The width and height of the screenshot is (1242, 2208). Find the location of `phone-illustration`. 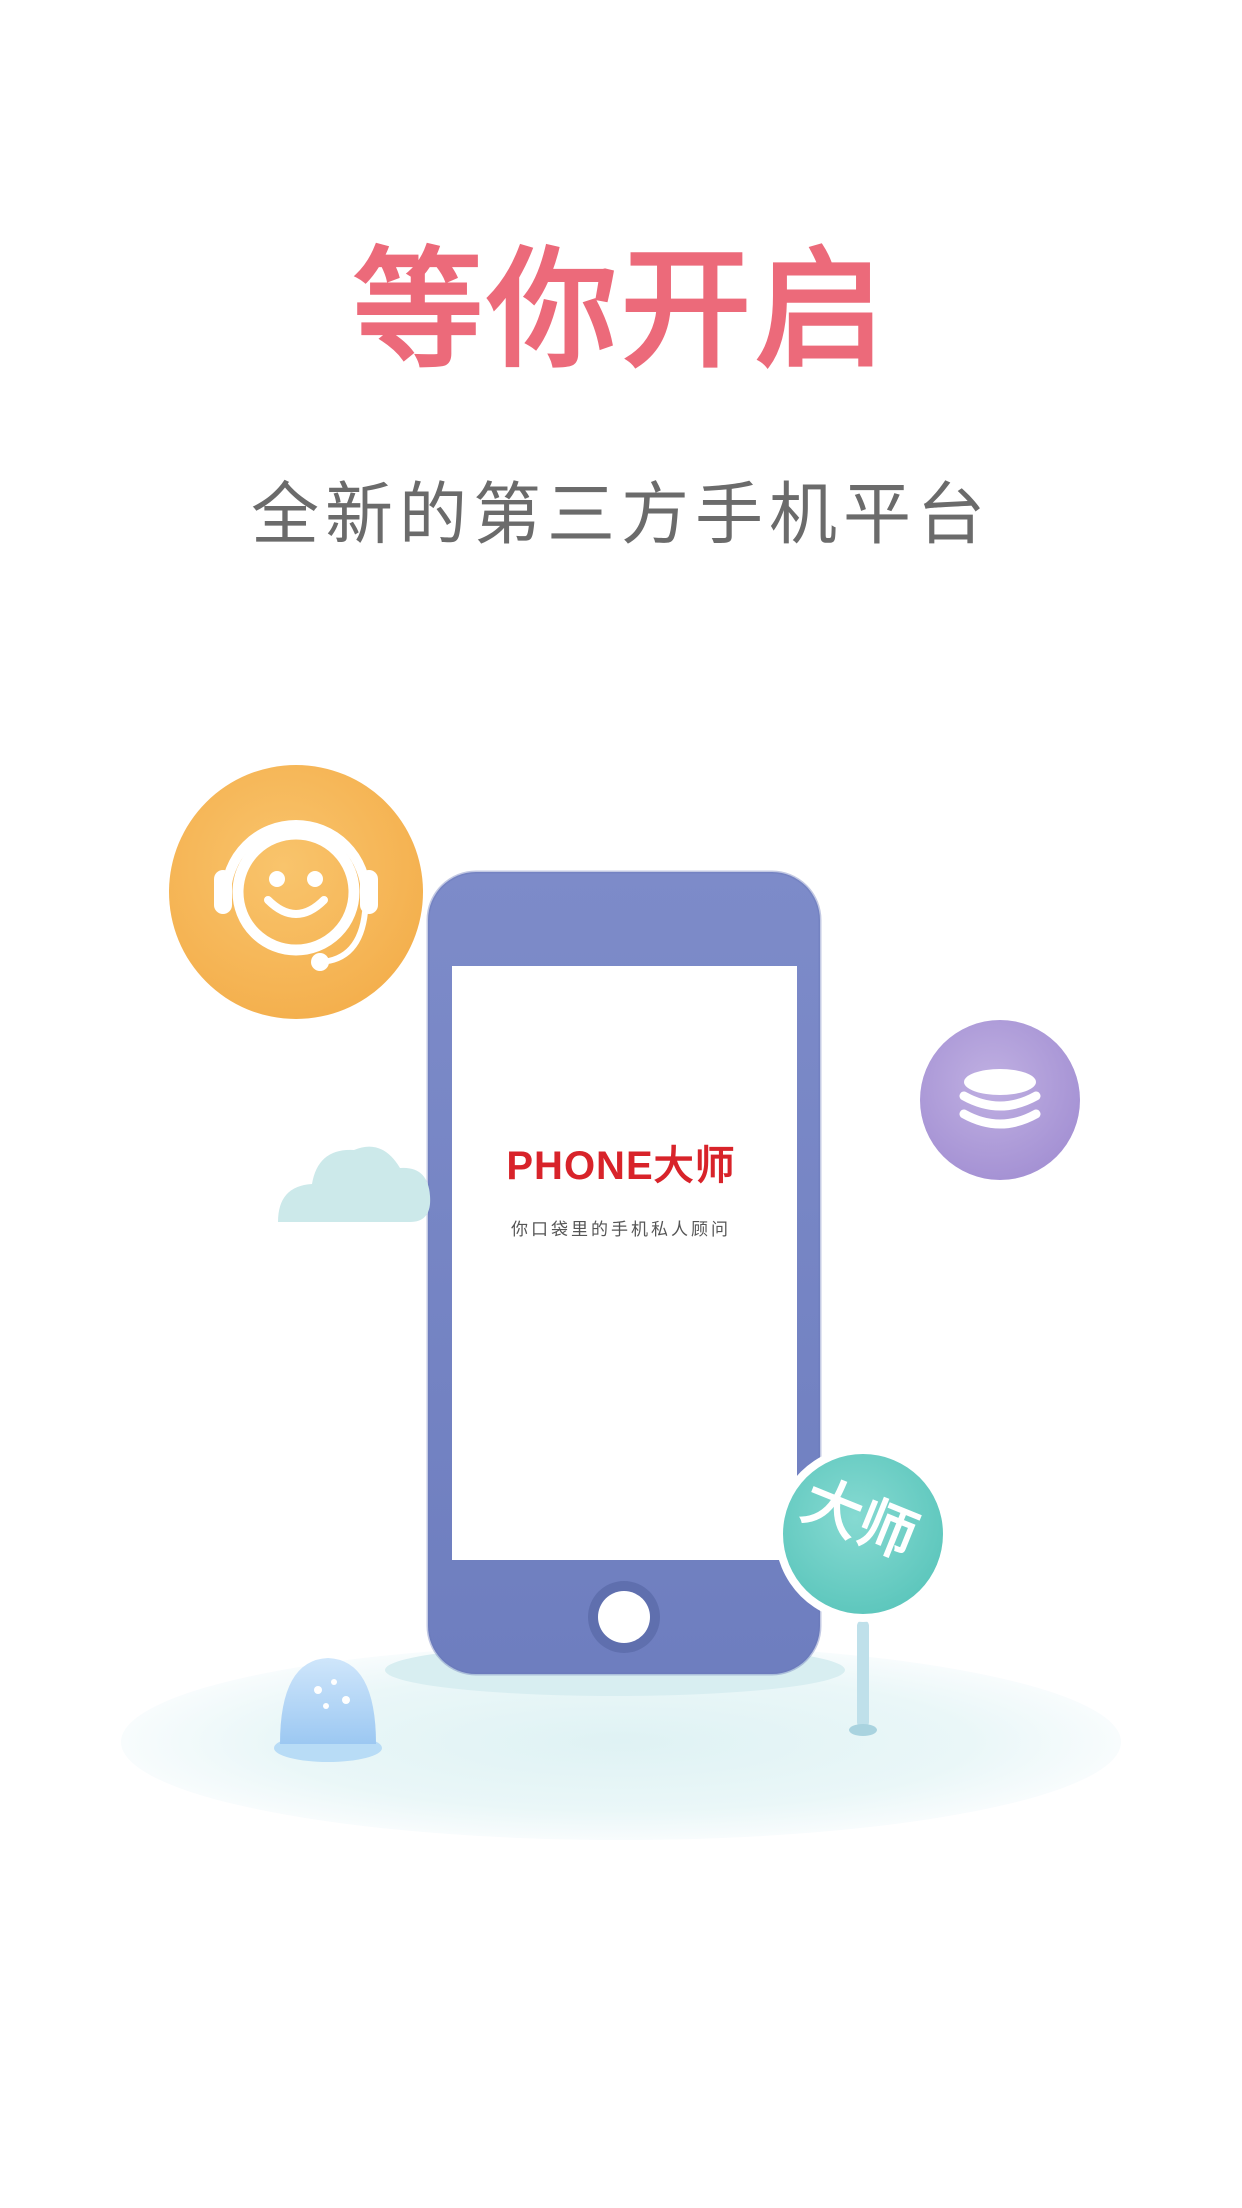

phone-illustration is located at coordinates (624, 1273).